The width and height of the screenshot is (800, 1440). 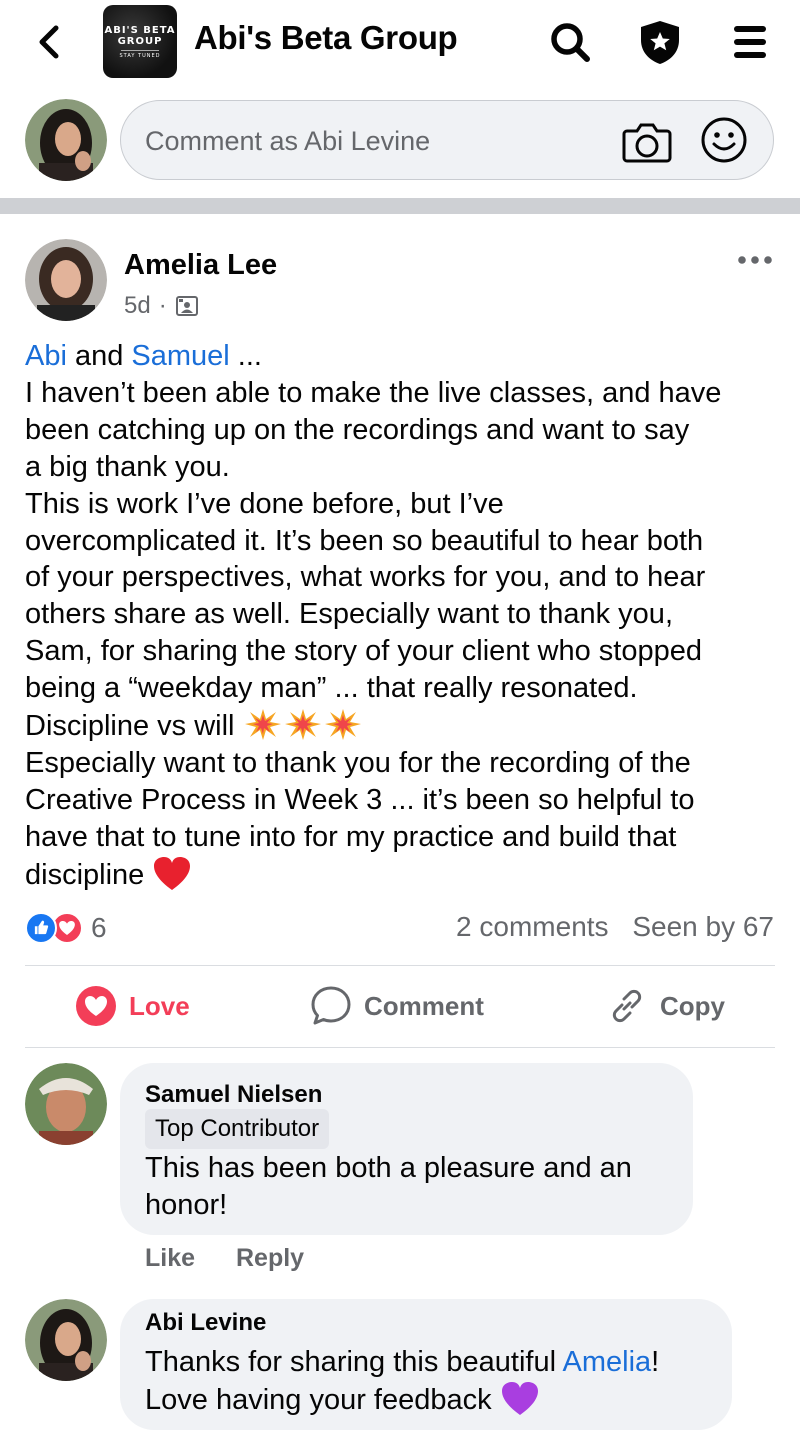 I want to click on post-line: This is work I’ve done before, but I’ve, so click(x=264, y=503).